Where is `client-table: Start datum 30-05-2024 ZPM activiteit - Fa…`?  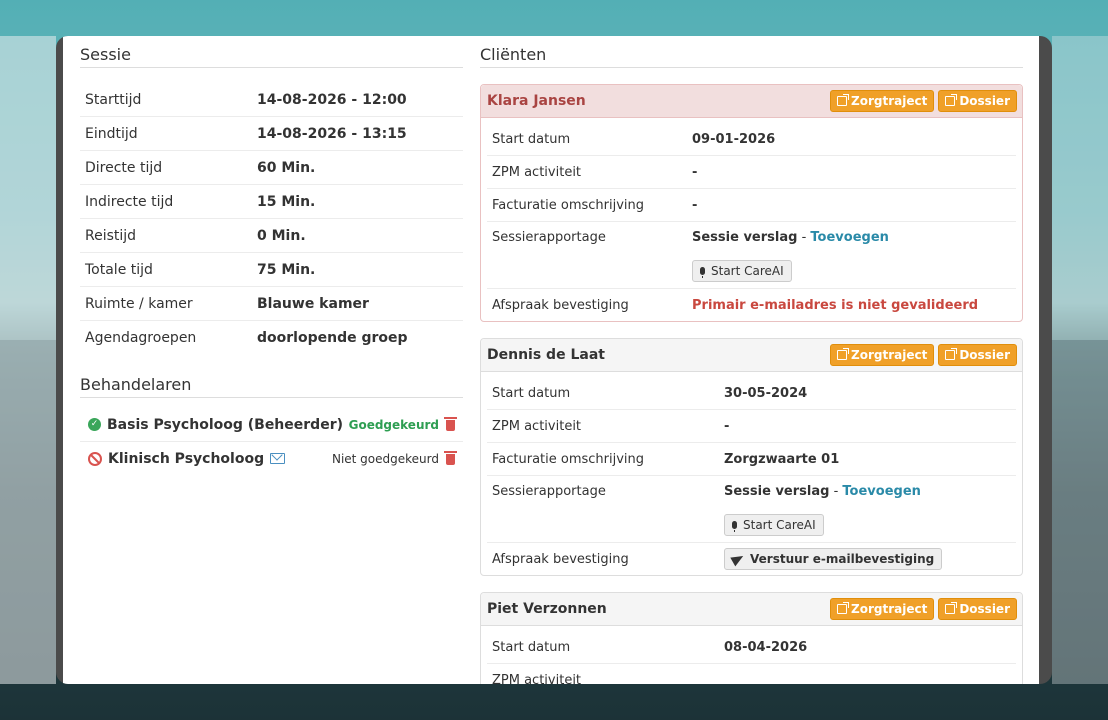 client-table: Start datum 30-05-2024 ZPM activiteit - Fa… is located at coordinates (751, 476).